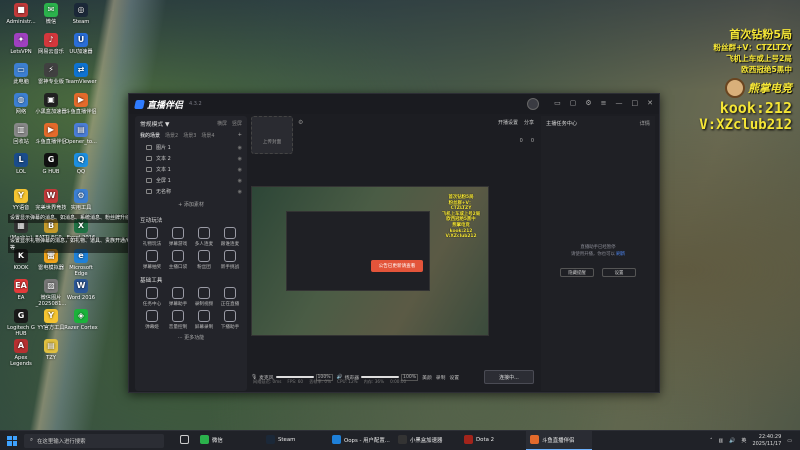 The height and width of the screenshot is (450, 800). Describe the element at coordinates (178, 237) in the screenshot. I see `tool-button: 弹幕游戏` at that location.